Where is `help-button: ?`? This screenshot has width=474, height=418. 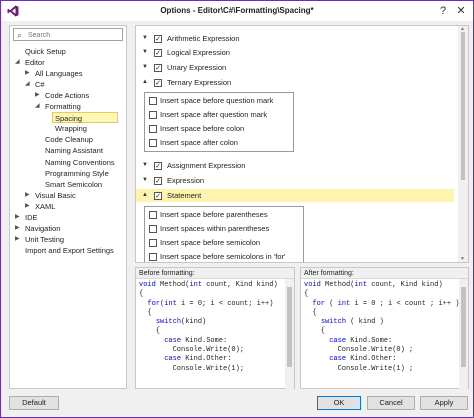 help-button: ? is located at coordinates (443, 11).